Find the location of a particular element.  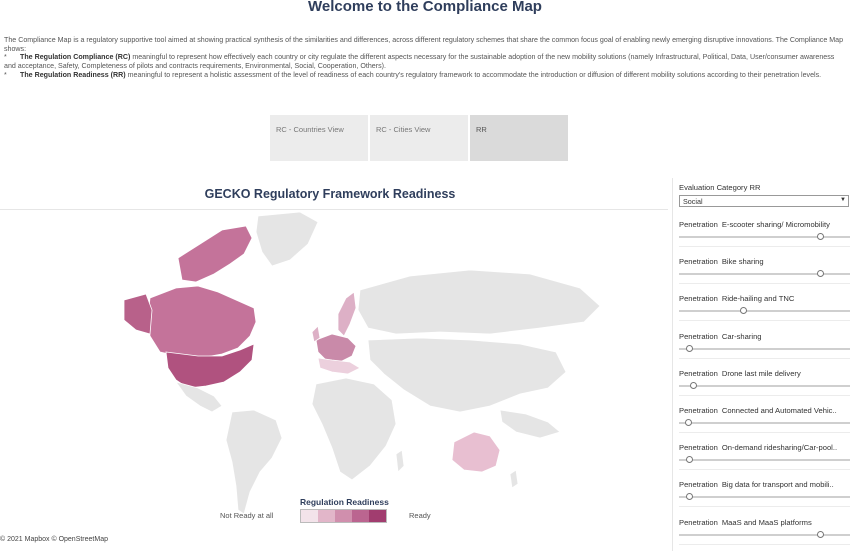

view-tabs: RC - Countries View RC - Cities View RR is located at coordinates (419, 138).